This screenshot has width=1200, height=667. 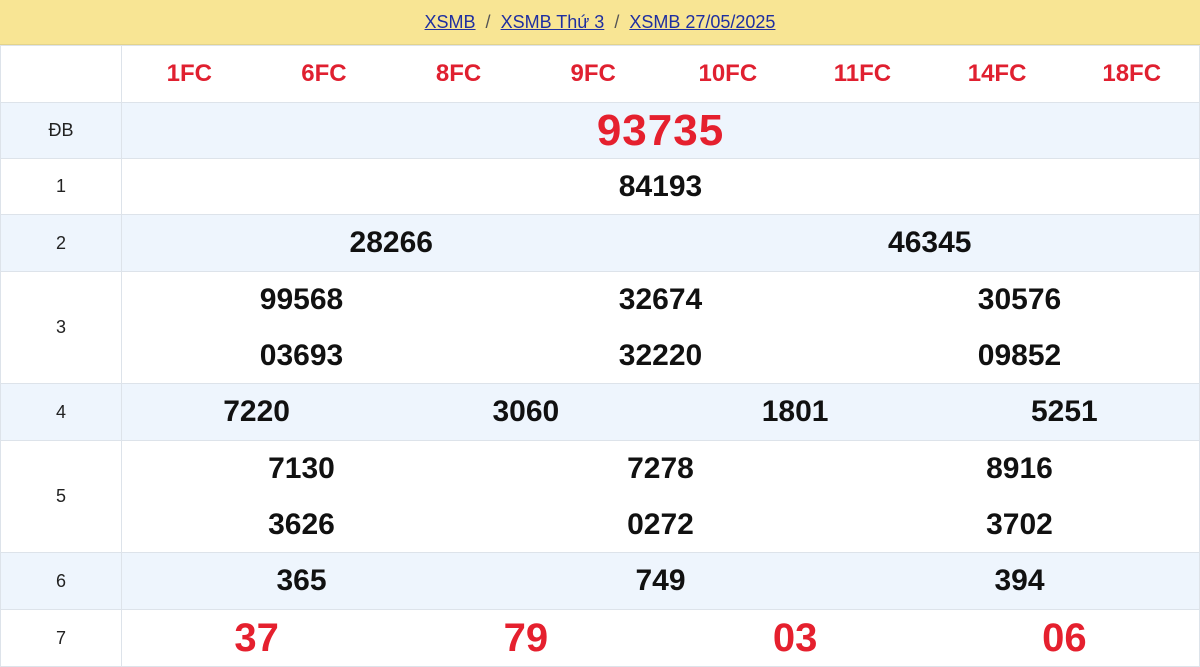 I want to click on prize-number: 46345, so click(x=930, y=242).